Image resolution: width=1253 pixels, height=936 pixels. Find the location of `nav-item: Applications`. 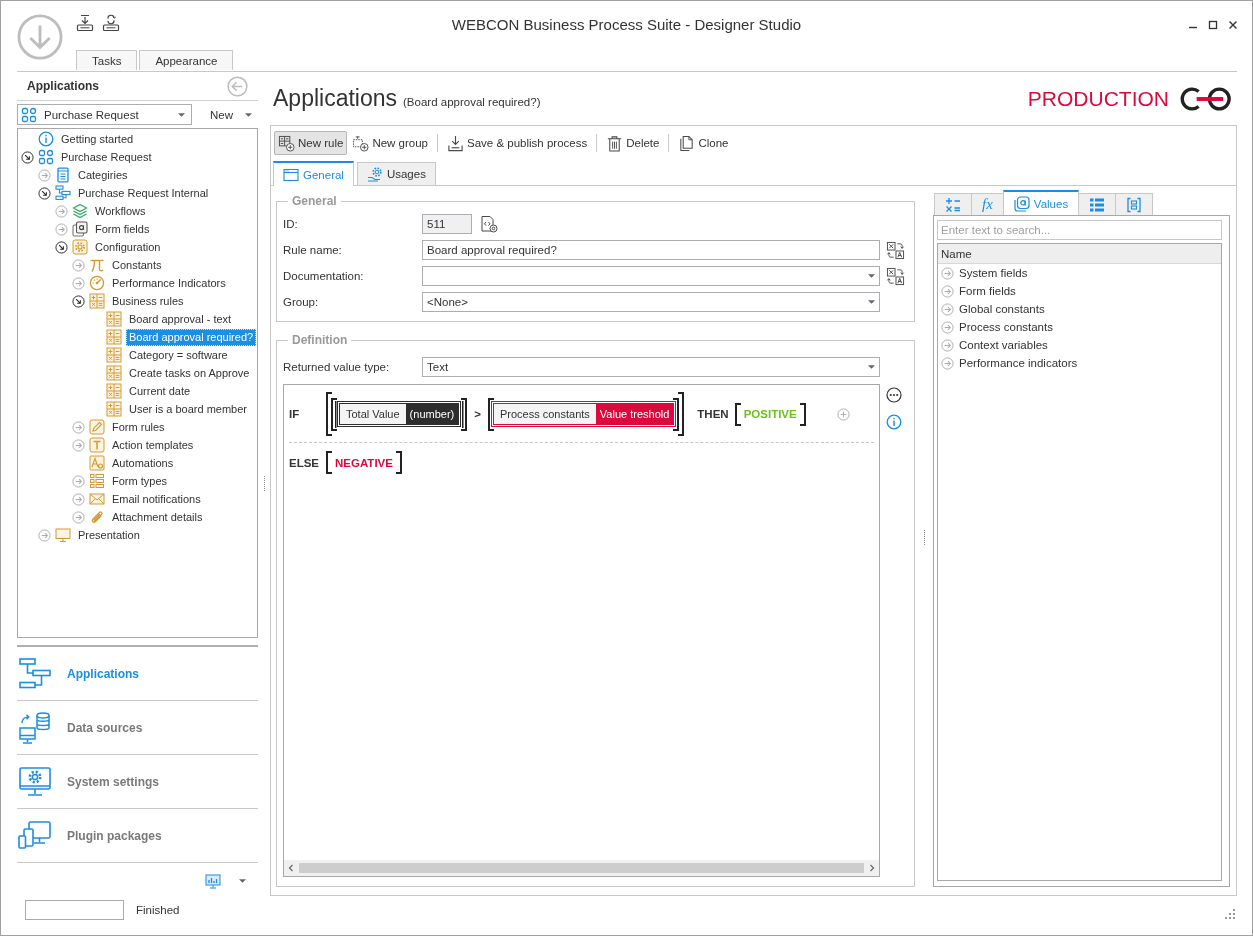

nav-item: Applications is located at coordinates (137, 674).